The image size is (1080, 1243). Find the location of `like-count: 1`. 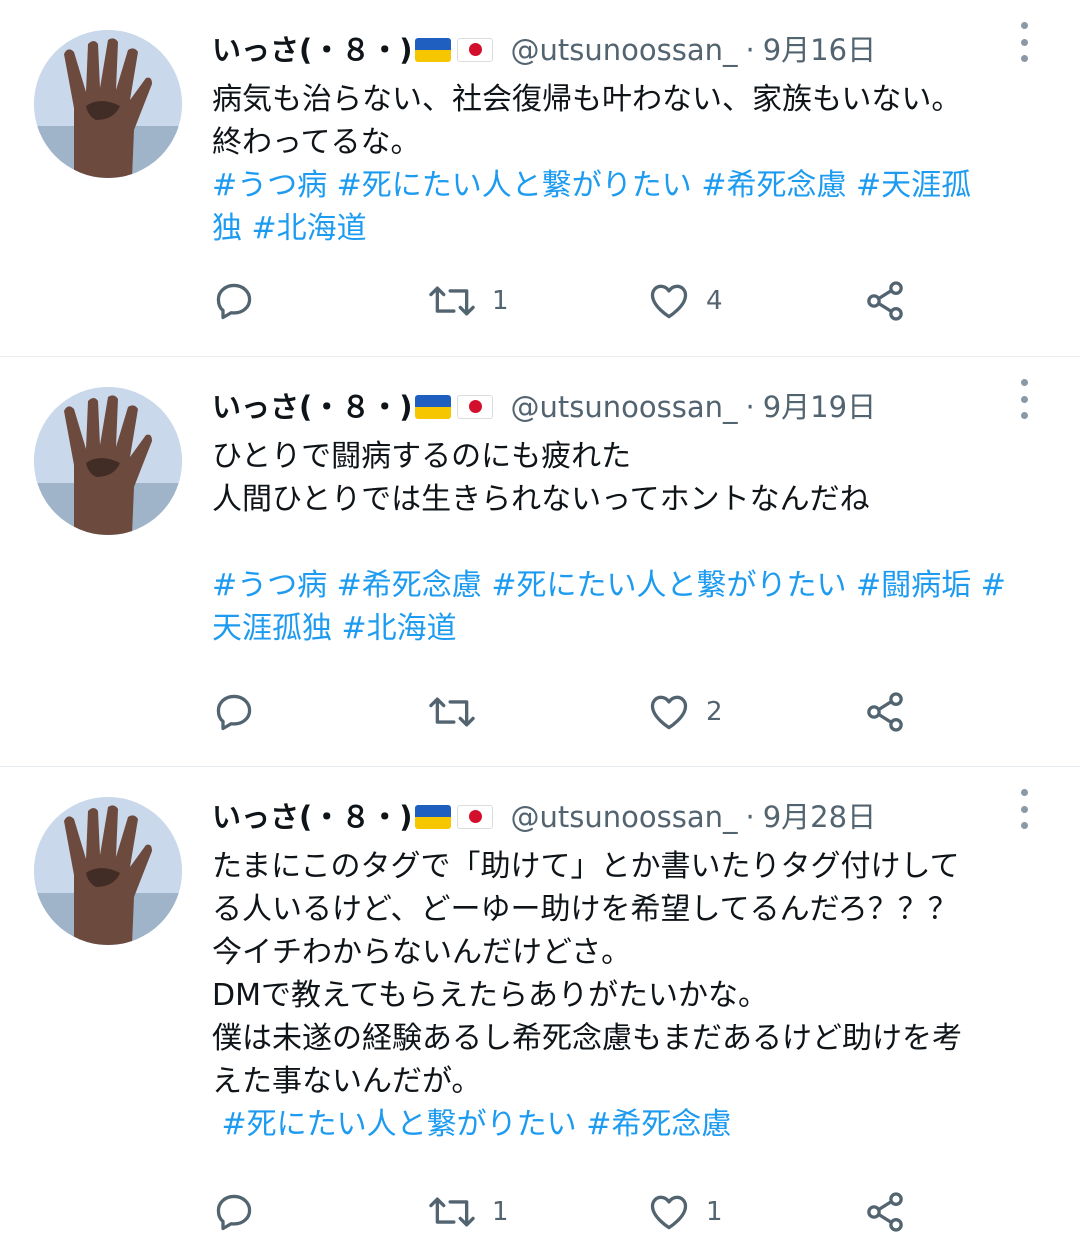

like-count: 1 is located at coordinates (714, 1212).